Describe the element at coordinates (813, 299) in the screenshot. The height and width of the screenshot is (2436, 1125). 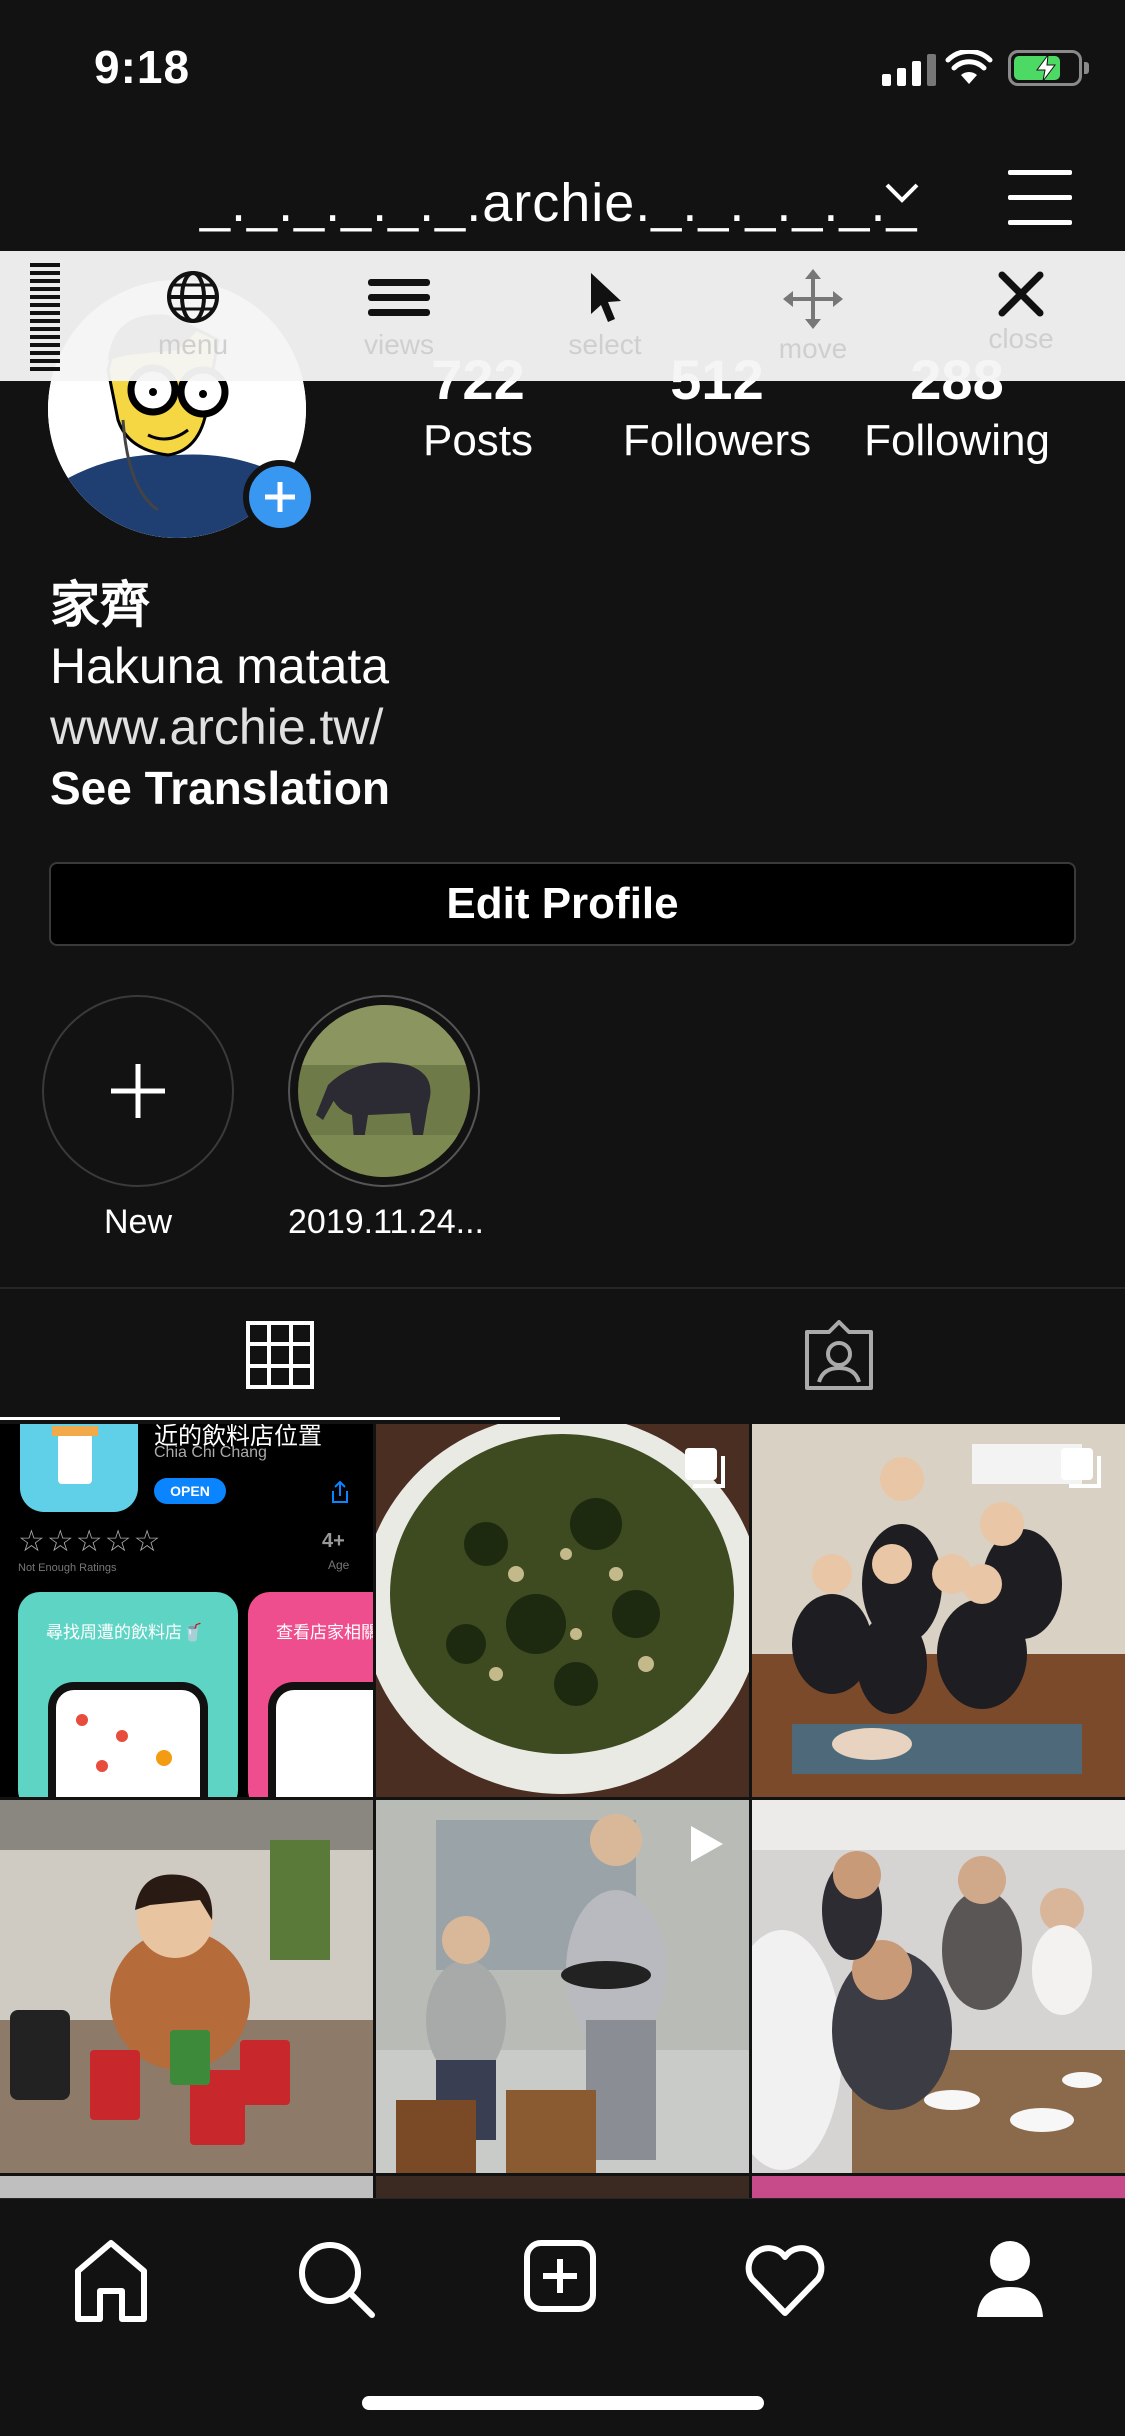
I see `move-icon` at that location.